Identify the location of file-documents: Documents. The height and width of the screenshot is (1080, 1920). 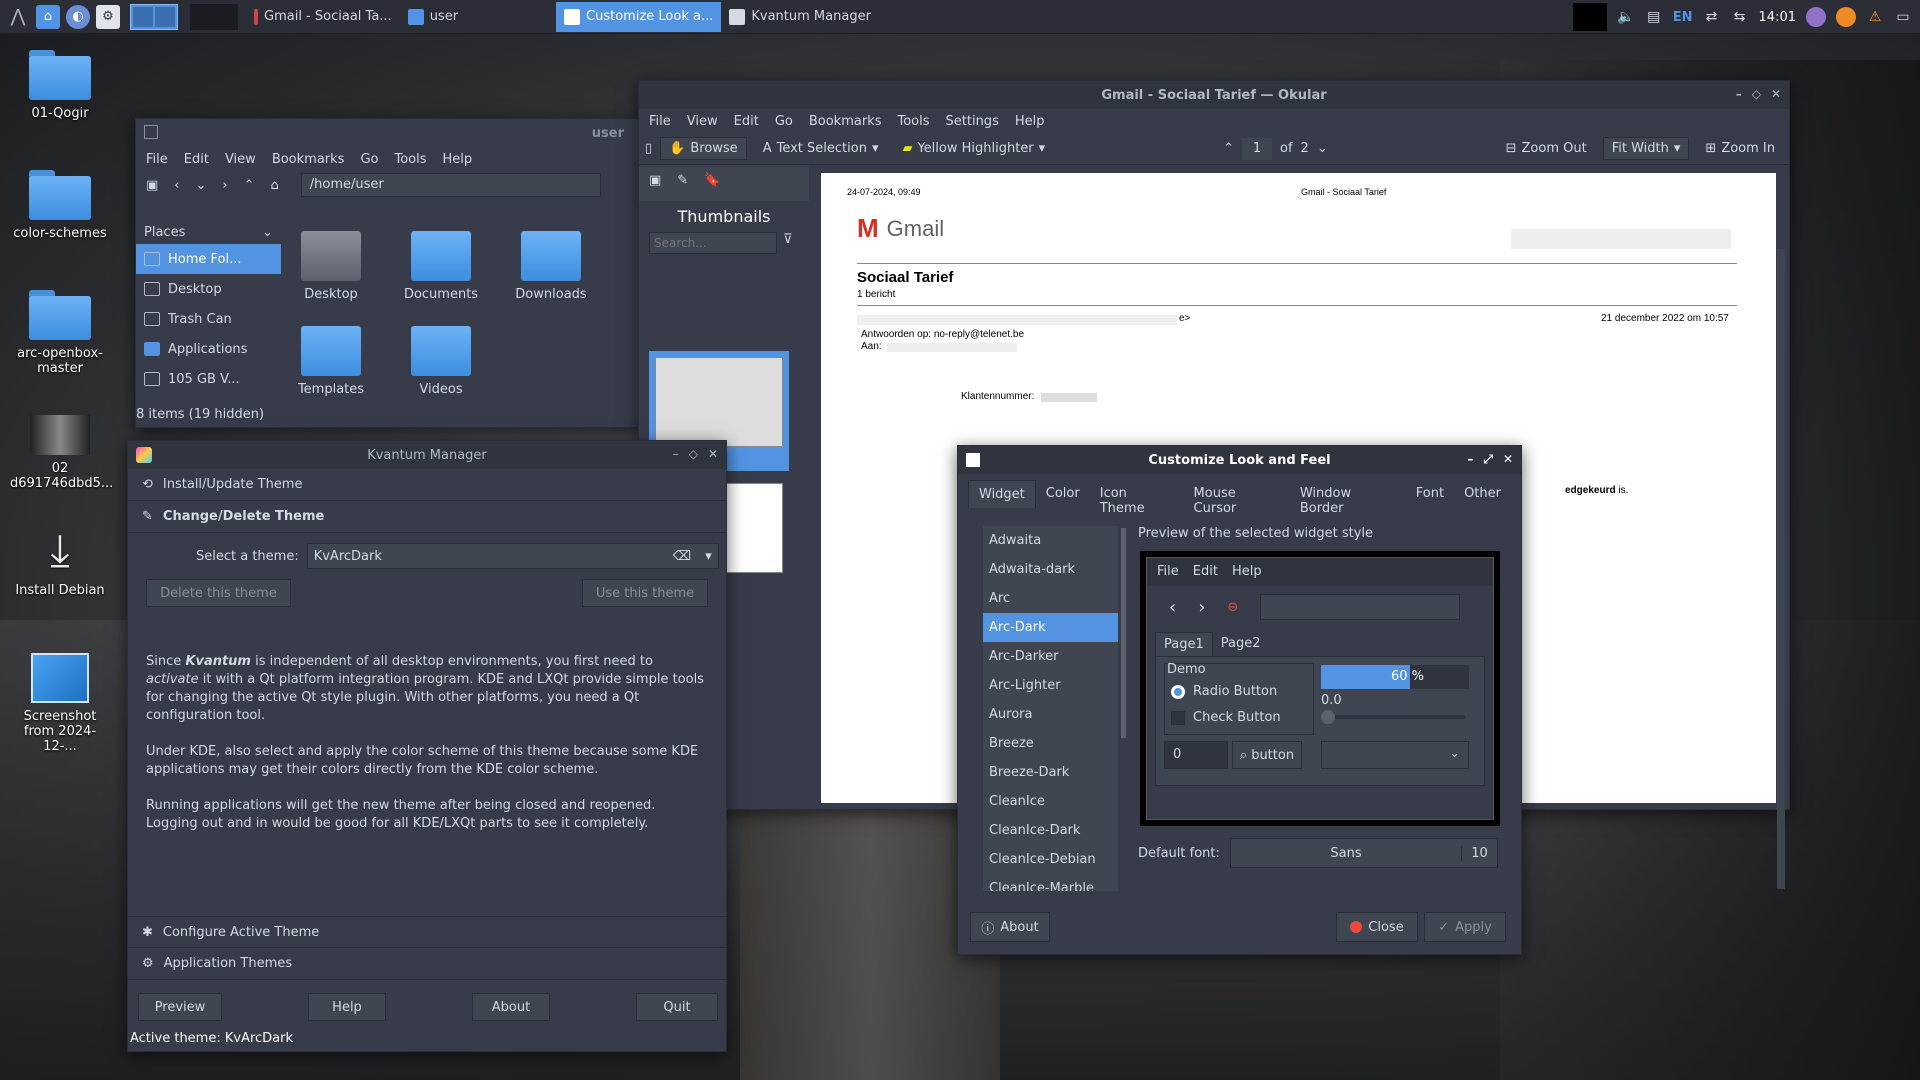
(441, 266).